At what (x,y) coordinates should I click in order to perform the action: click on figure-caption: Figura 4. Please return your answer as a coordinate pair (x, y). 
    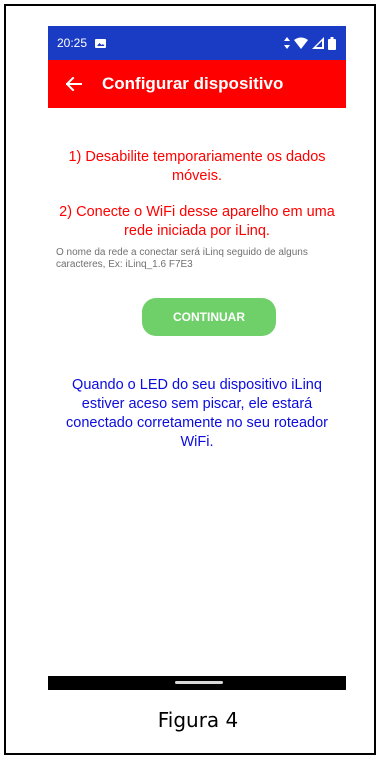
    Looking at the image, I should click on (198, 720).